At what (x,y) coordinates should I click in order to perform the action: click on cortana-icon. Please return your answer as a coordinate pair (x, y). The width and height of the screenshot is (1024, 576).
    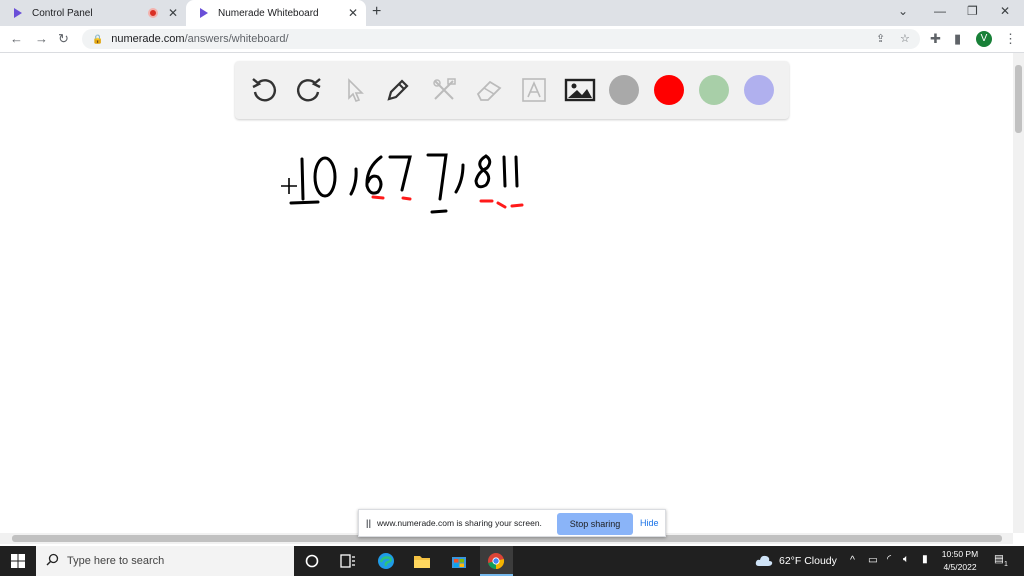
    Looking at the image, I should click on (312, 561).